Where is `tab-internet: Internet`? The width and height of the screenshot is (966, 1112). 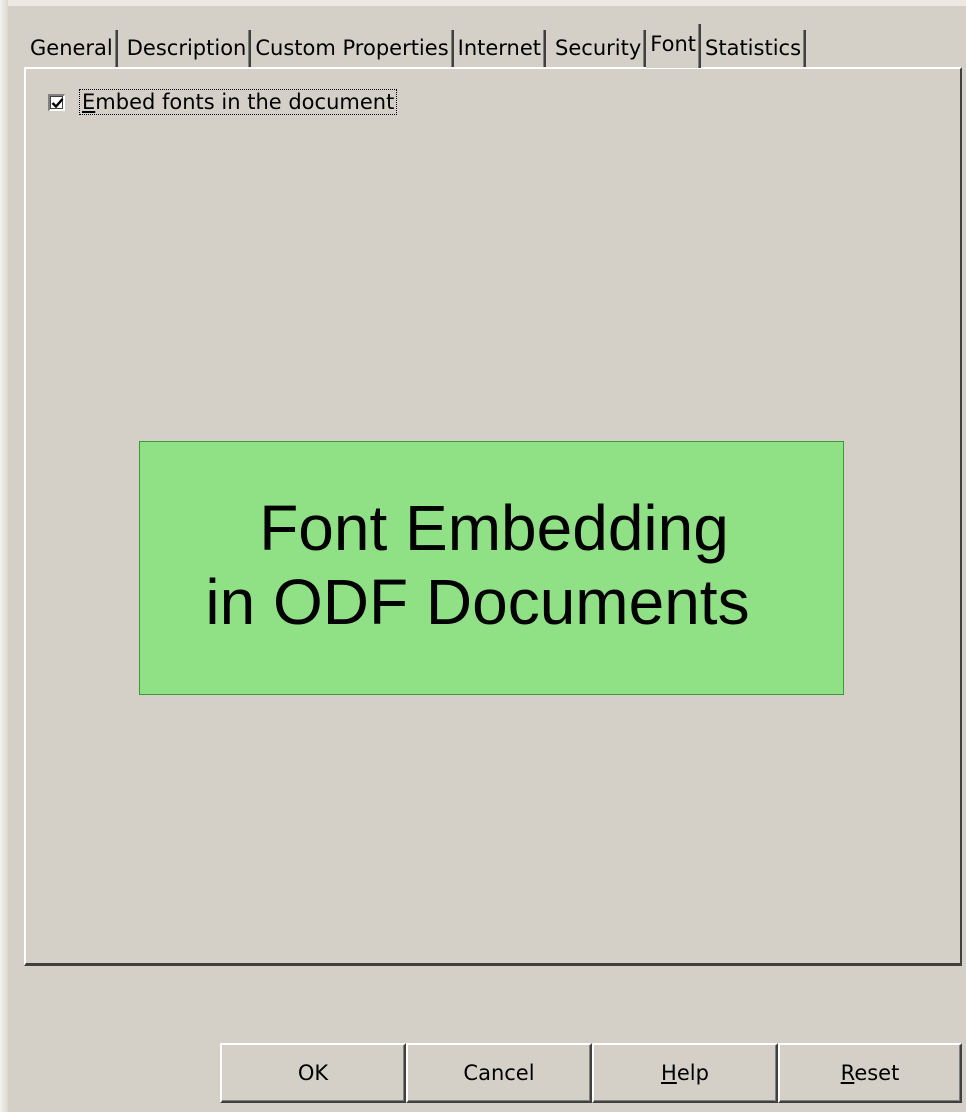
tab-internet: Internet is located at coordinates (500, 49).